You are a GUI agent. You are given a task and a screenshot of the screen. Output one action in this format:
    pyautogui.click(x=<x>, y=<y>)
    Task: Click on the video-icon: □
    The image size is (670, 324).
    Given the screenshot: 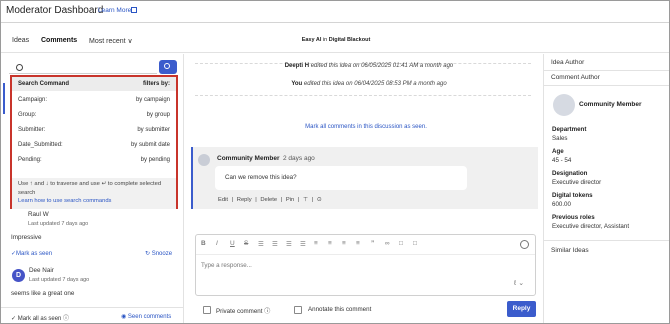 What is the action you would take?
    pyautogui.click(x=401, y=243)
    